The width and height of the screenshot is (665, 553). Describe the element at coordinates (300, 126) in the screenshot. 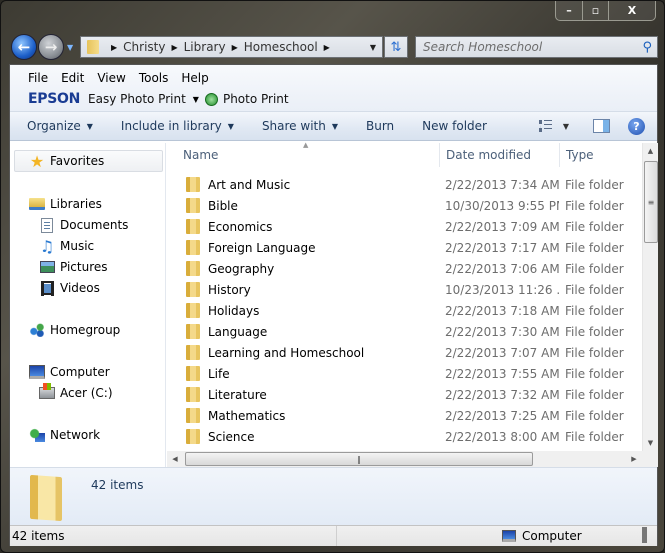

I see `share-with-button: Share with ▼` at that location.